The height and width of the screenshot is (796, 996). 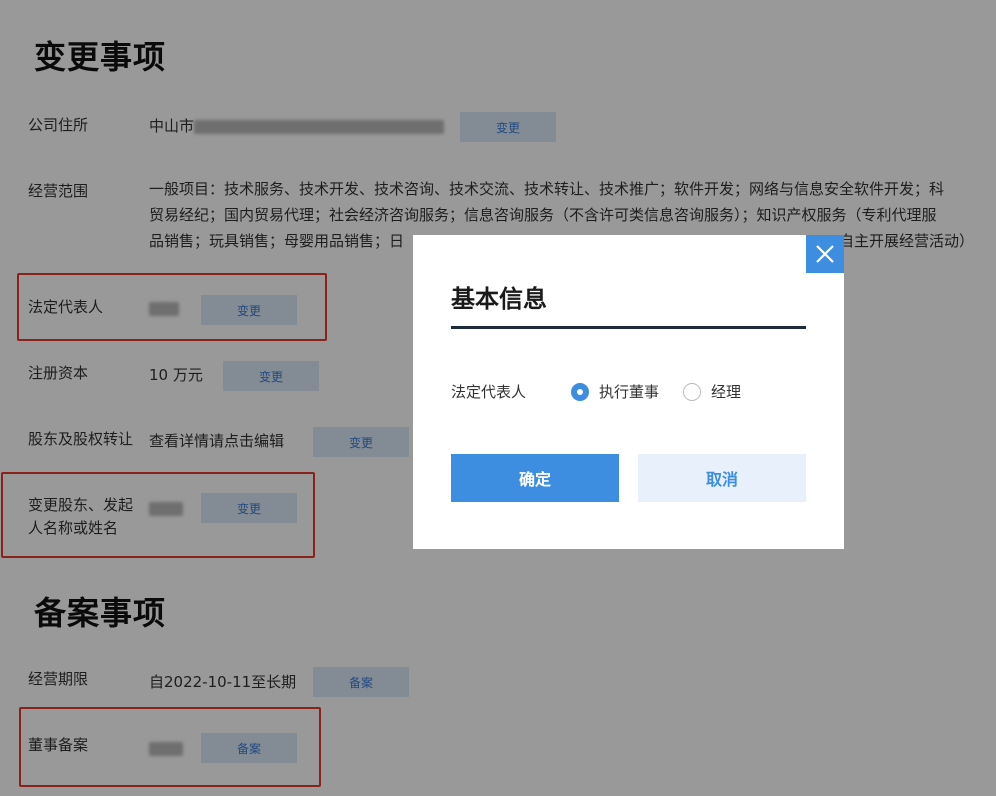 I want to click on confirm-button: 确定, so click(x=535, y=478).